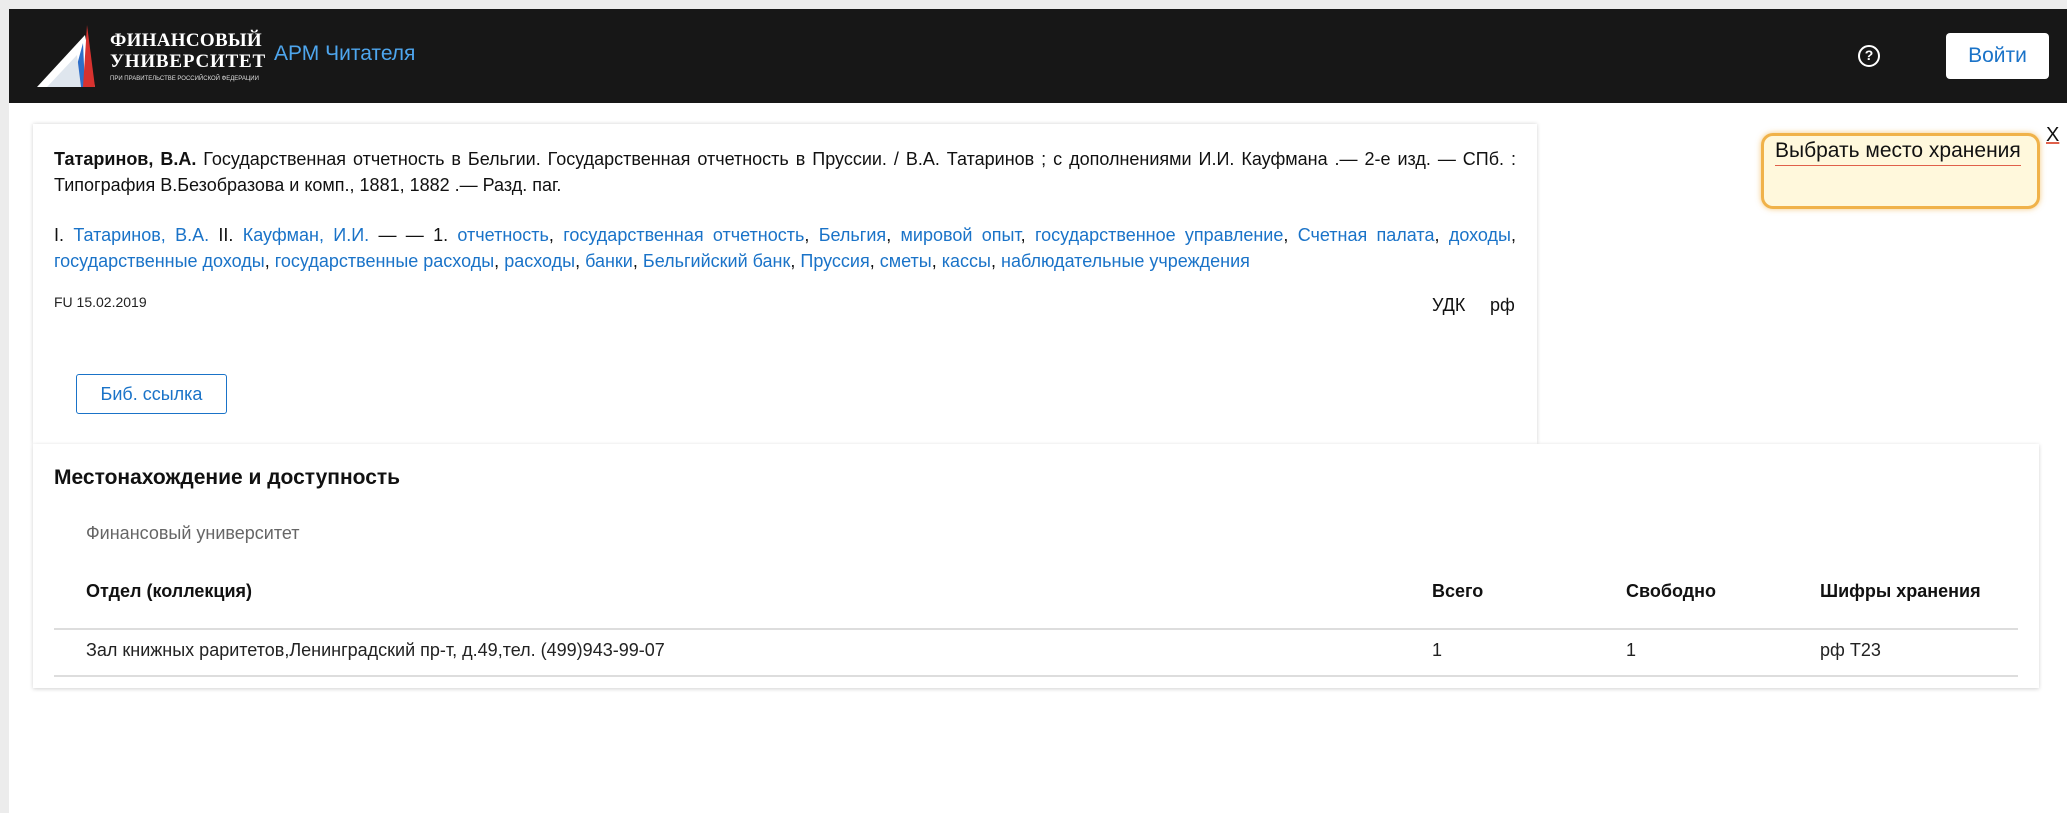 This screenshot has height=813, width=2067. What do you see at coordinates (188, 61) in the screenshot?
I see `logo-text: УНИВЕРСИТЕТ` at bounding box center [188, 61].